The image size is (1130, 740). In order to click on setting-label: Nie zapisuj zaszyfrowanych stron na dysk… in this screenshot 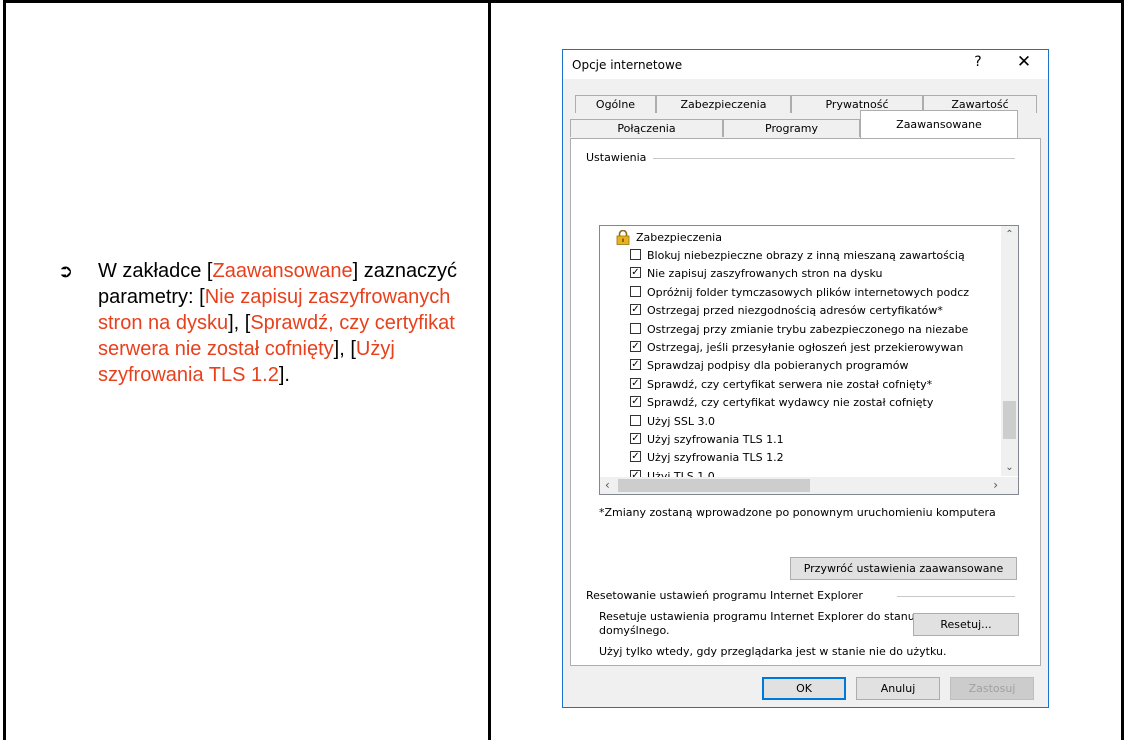, I will do `click(765, 274)`.